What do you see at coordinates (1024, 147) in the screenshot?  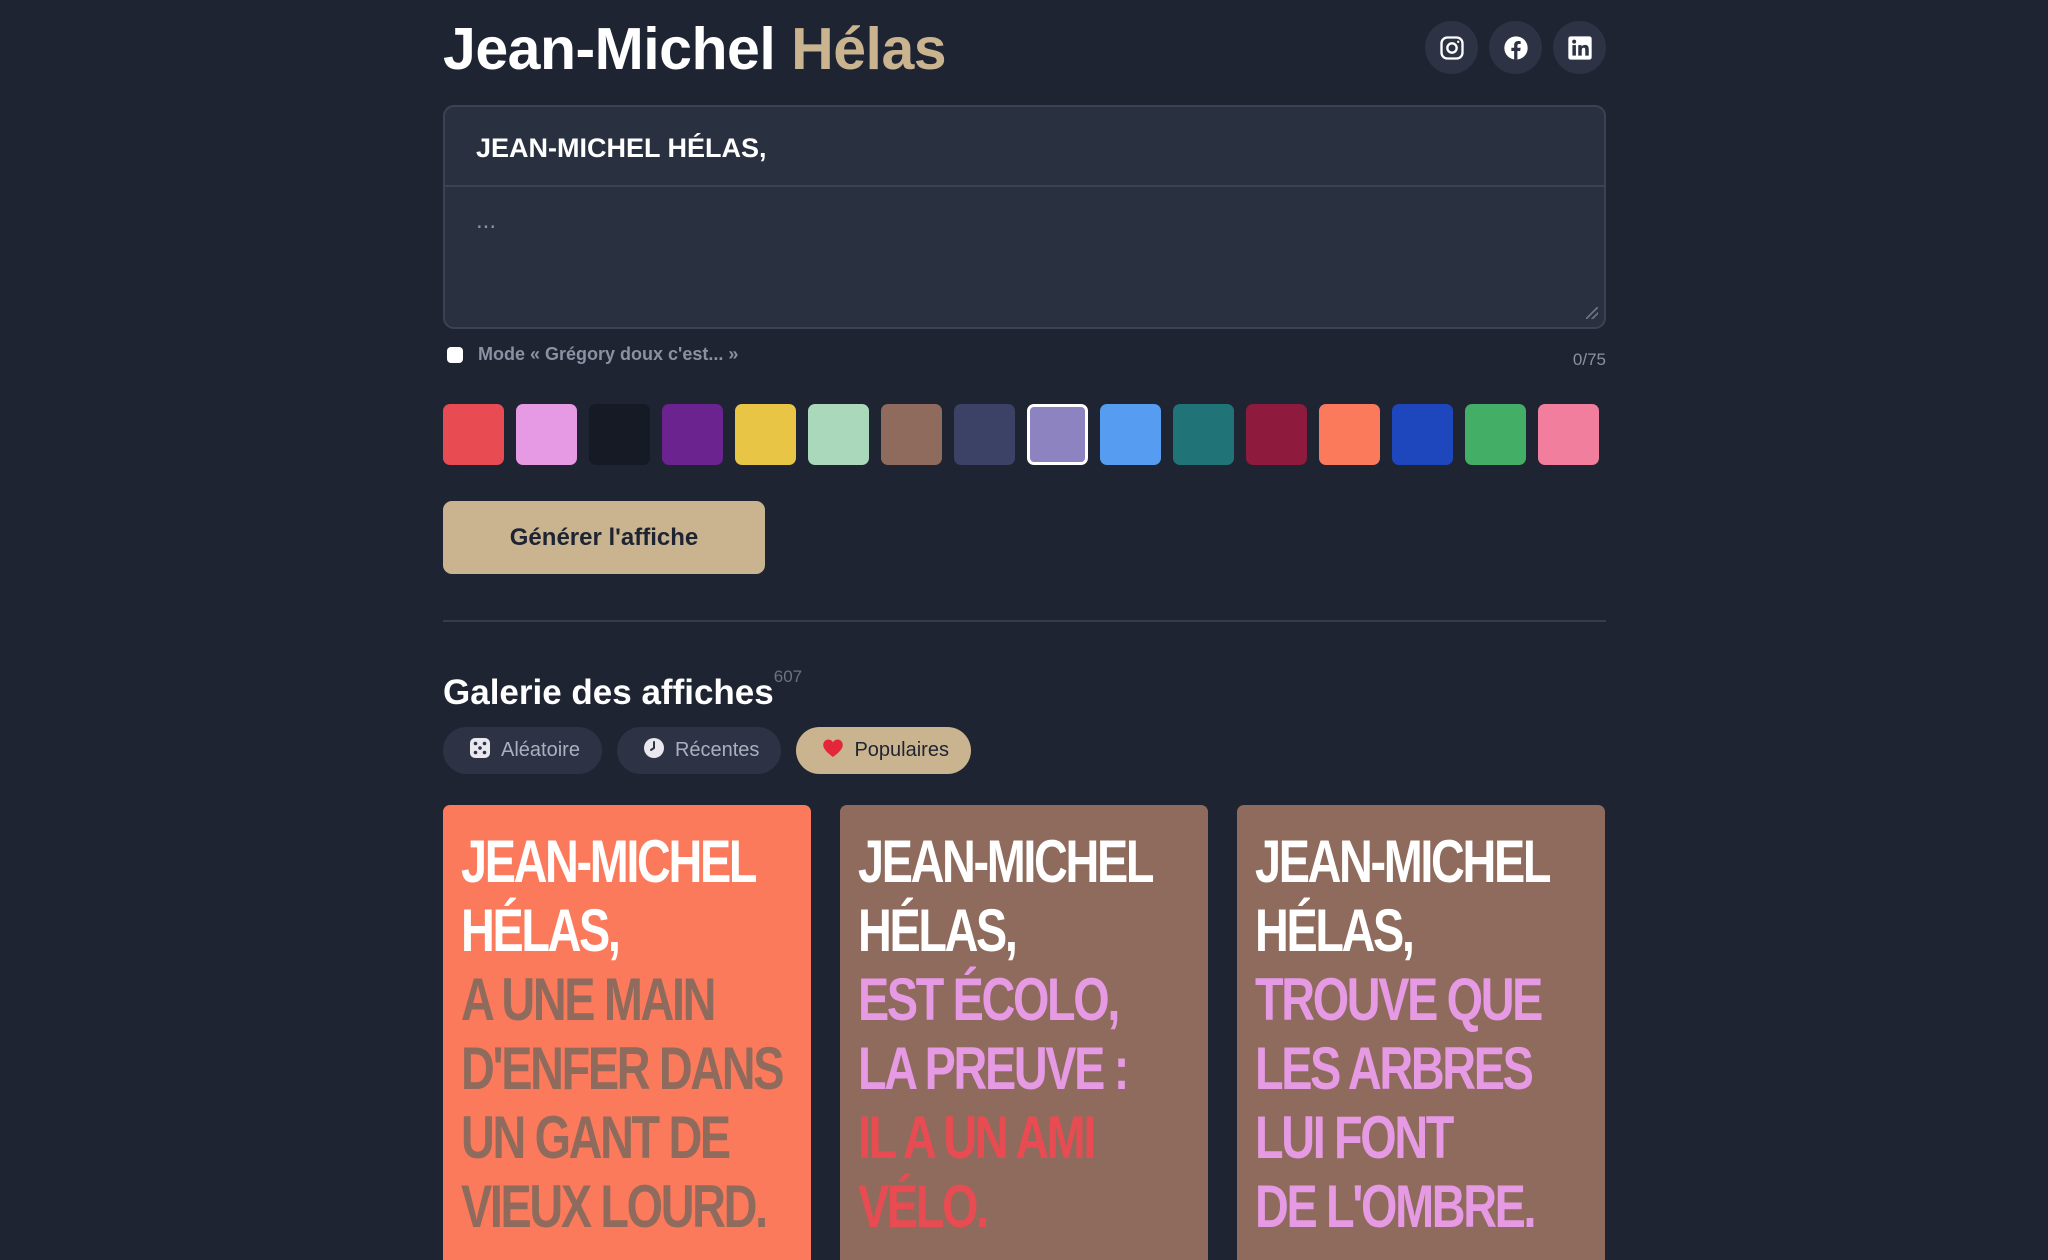 I see `editor-prefix: JEAN-MICHEL HÉLAS,` at bounding box center [1024, 147].